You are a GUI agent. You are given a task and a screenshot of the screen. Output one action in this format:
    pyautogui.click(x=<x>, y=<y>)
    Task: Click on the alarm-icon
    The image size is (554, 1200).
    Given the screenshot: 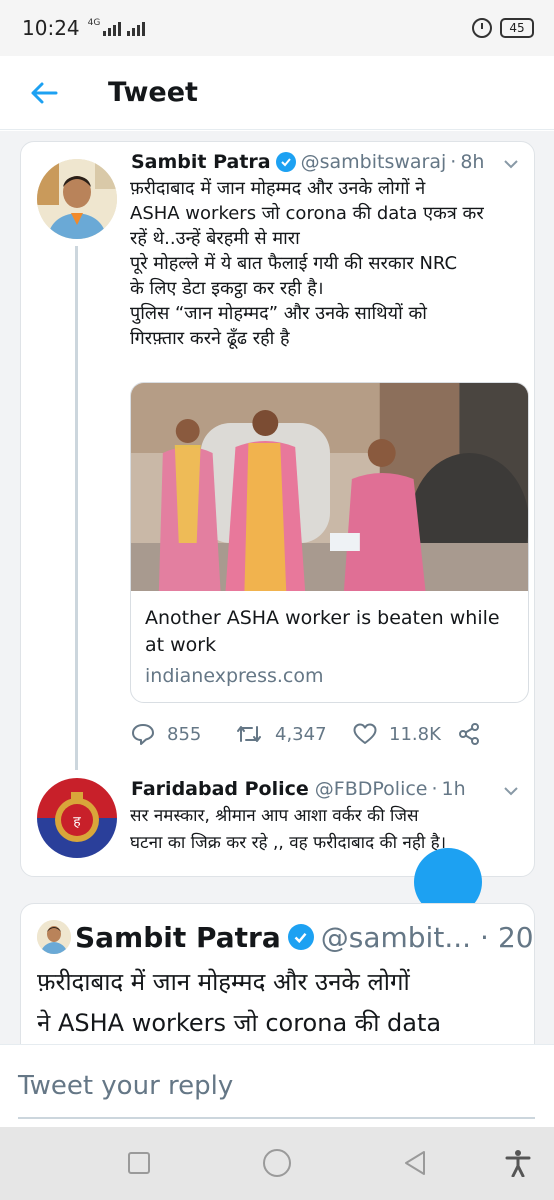 What is the action you would take?
    pyautogui.click(x=482, y=28)
    